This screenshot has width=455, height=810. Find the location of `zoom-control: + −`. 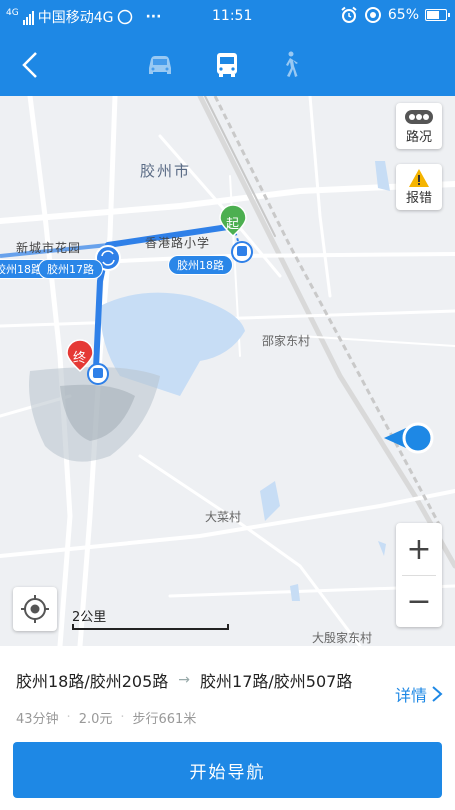

zoom-control: + − is located at coordinates (419, 575).